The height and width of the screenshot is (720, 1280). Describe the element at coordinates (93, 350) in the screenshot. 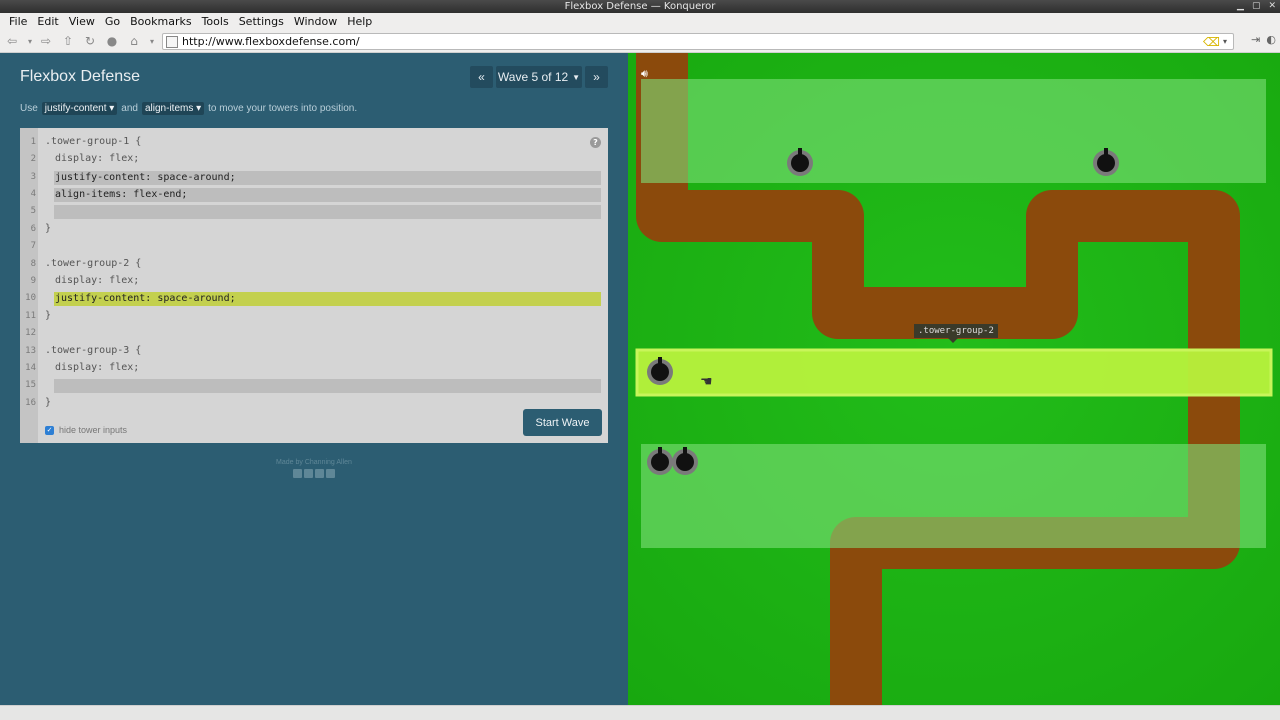

I see `code-selector: .tower-group-3 {` at that location.